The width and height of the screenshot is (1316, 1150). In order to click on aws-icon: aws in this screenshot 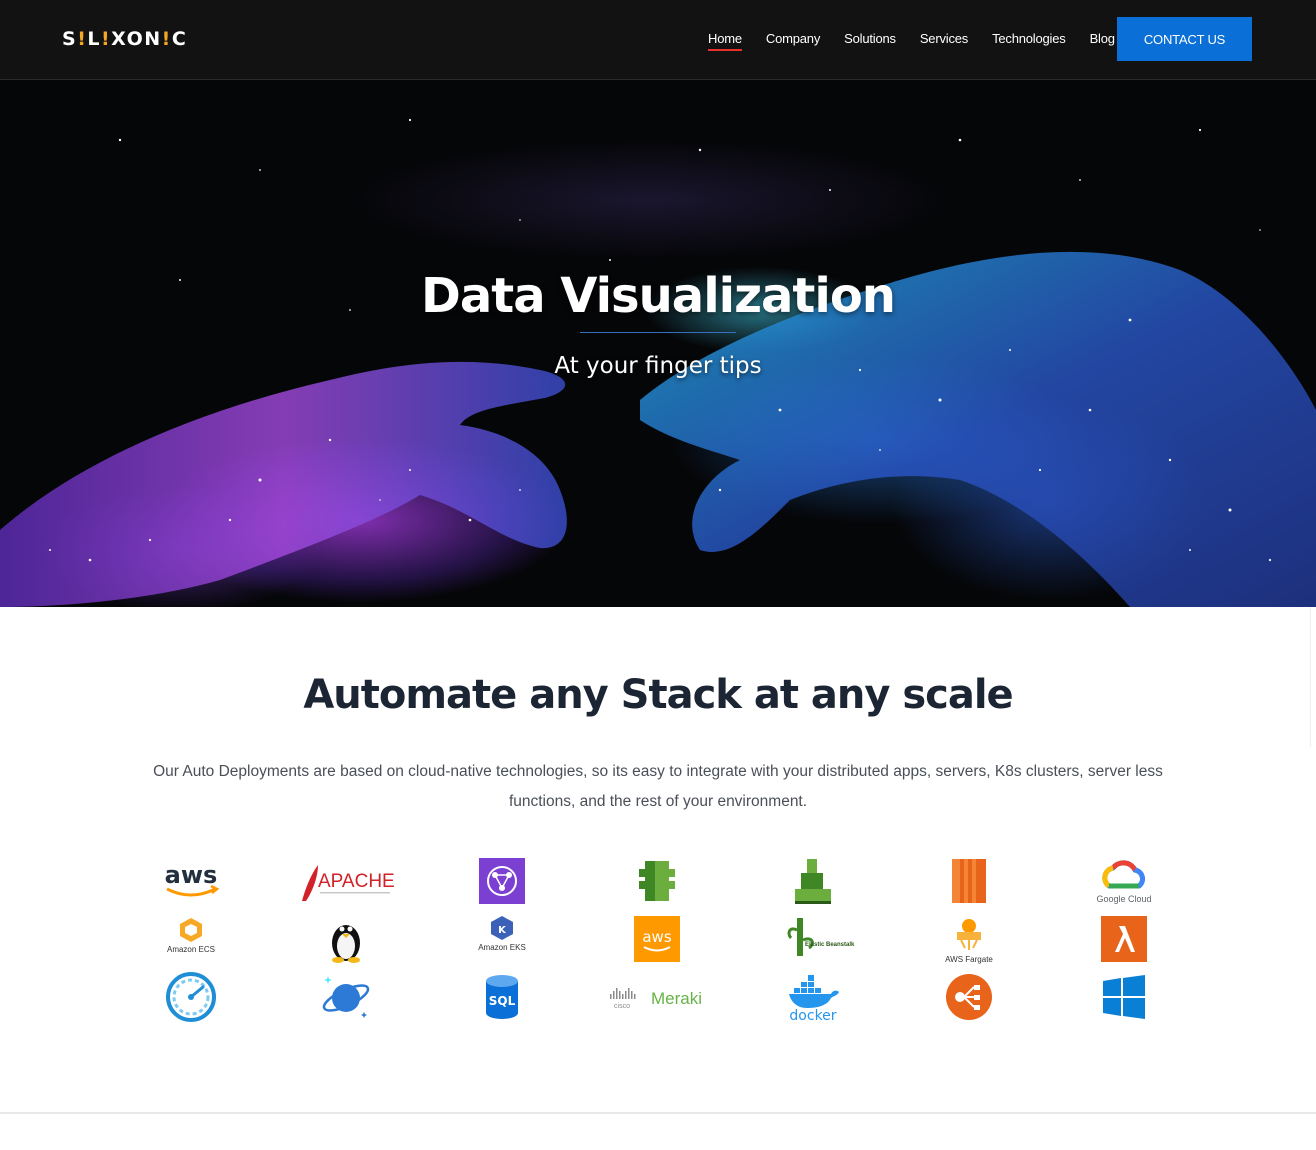, I will do `click(192, 879)`.